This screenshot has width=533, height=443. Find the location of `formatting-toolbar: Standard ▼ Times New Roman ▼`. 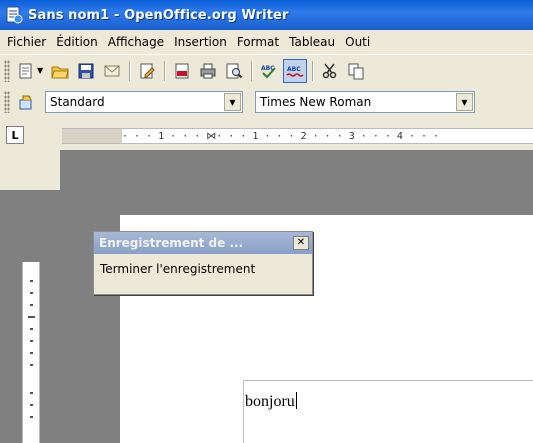

formatting-toolbar: Standard ▼ Times New Roman ▼ is located at coordinates (266, 102).